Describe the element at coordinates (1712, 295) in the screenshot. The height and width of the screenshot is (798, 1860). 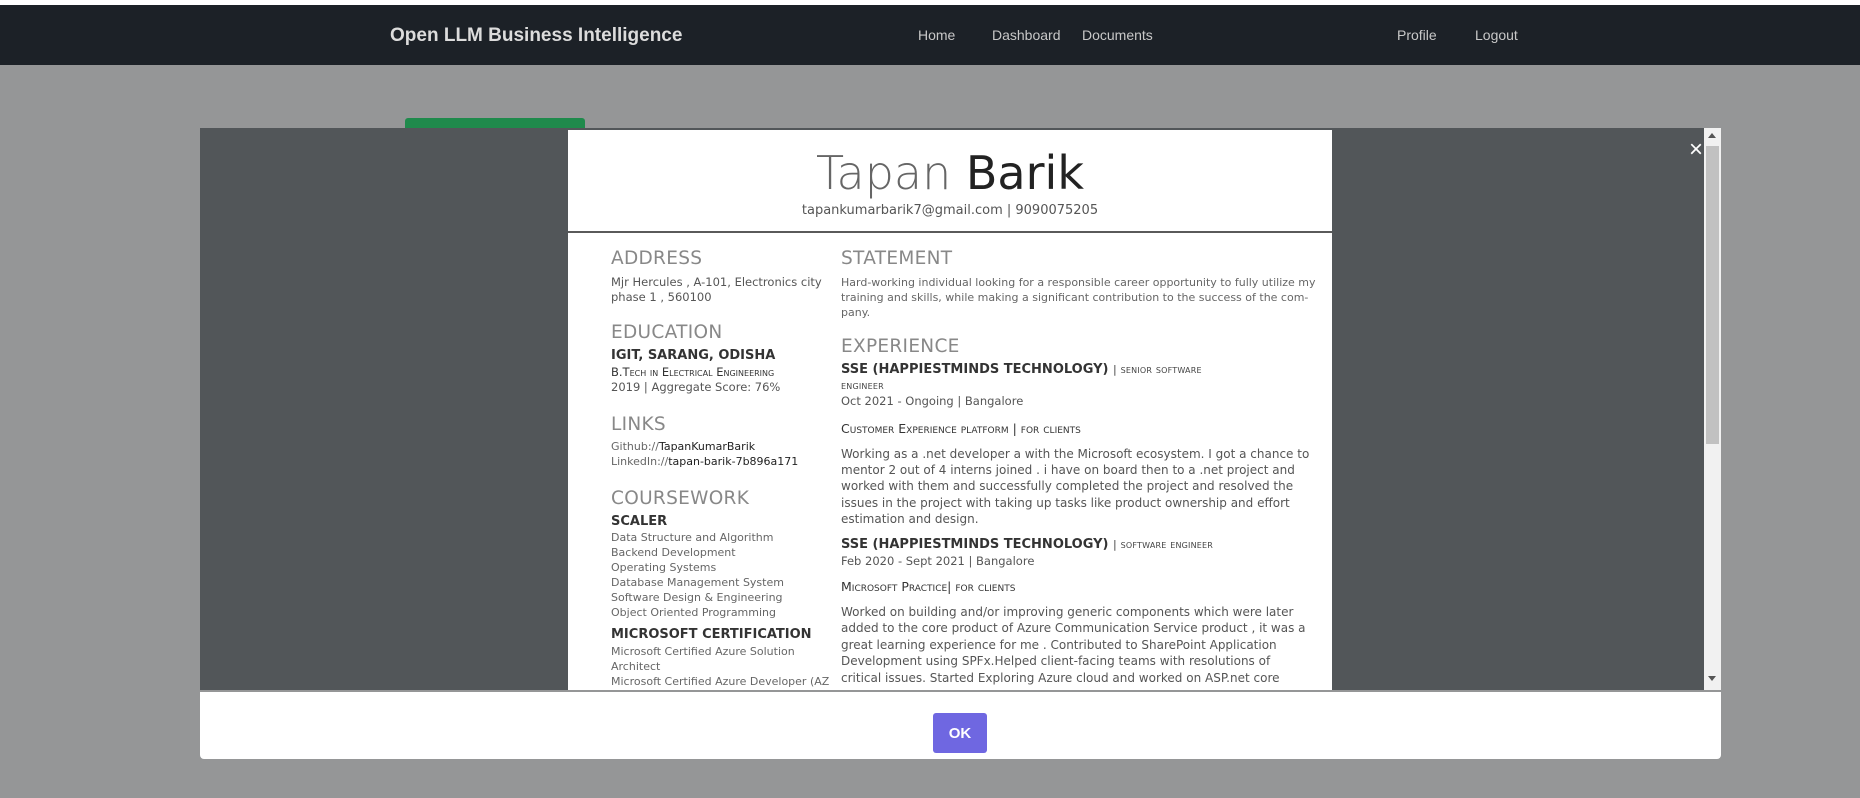
I see `scrollbar-thumb` at that location.